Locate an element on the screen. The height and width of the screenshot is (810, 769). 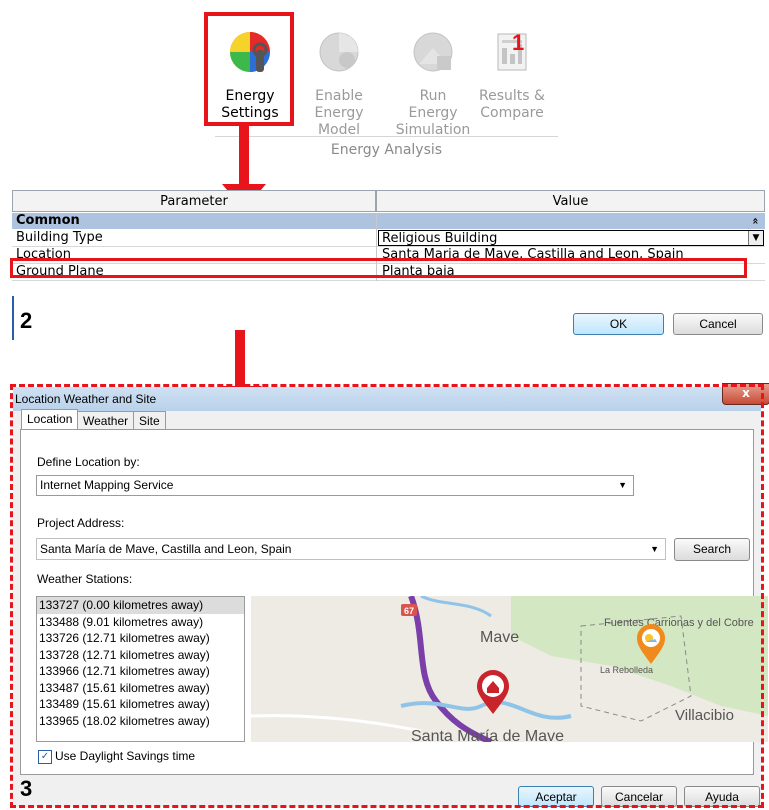
run-energy-simulation-label-1: Run Energy is located at coordinates (433, 104).